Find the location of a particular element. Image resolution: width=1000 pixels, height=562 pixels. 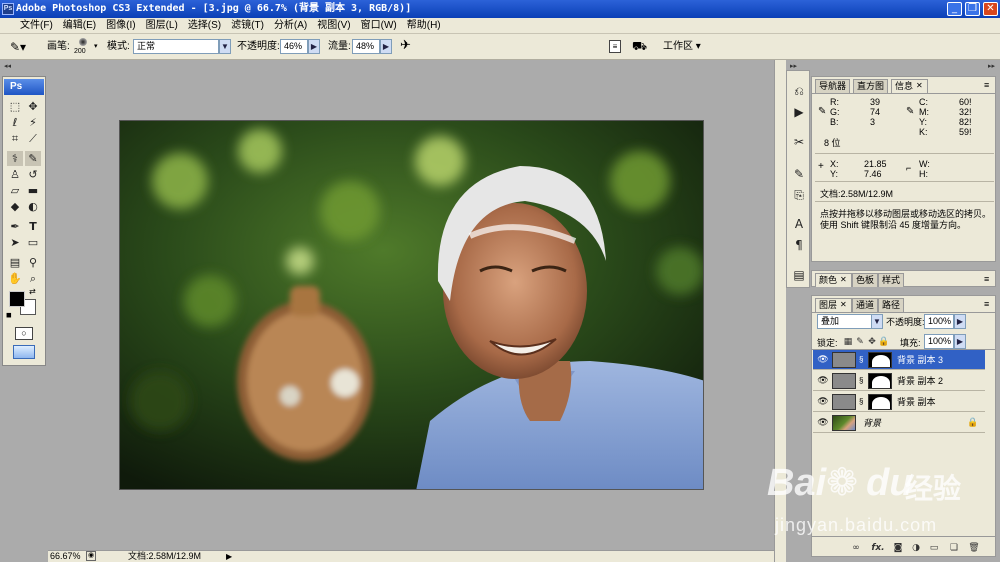

flow-input: 48% is located at coordinates (366, 46).